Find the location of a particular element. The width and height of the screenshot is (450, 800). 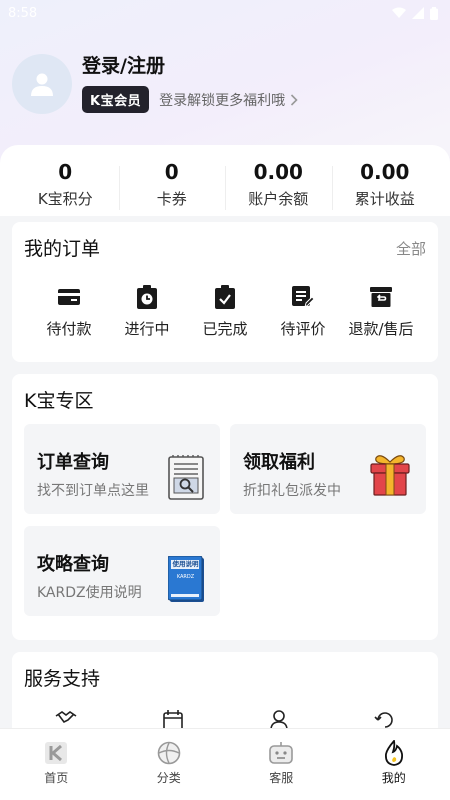

category-ball-icon is located at coordinates (169, 753).